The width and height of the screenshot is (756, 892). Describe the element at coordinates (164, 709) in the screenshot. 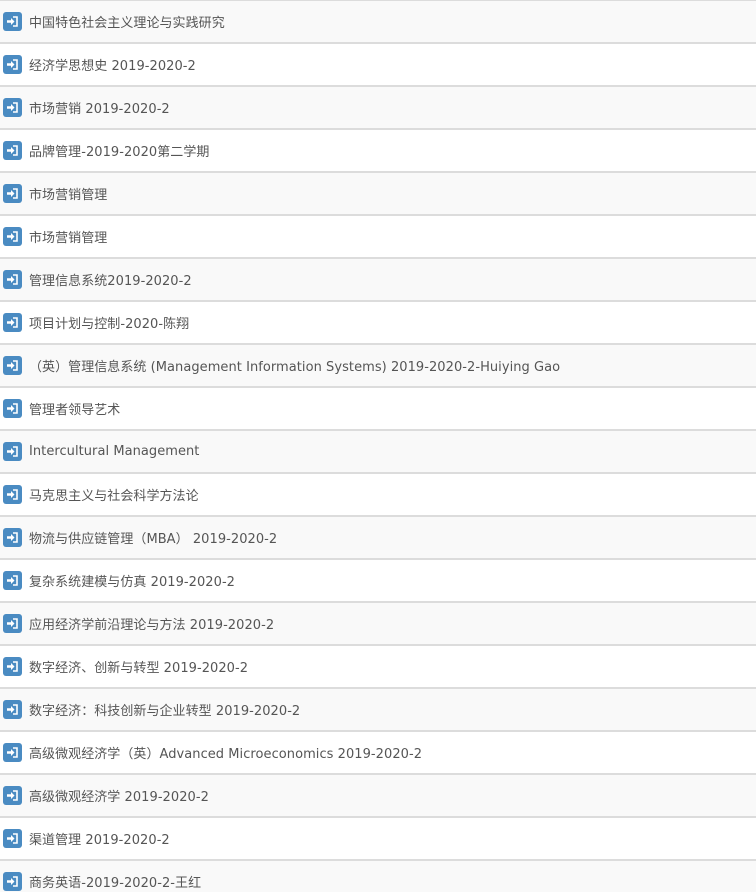

I see `course-link: 数字经济：科技创新与企业转型 2019-2020-2` at that location.